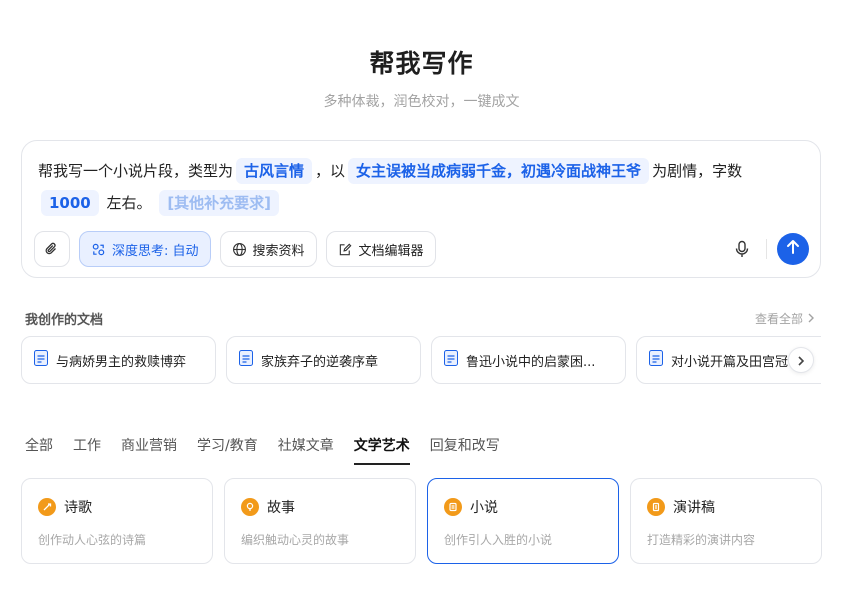 The image size is (843, 601). I want to click on arrow-up-icon, so click(793, 249).